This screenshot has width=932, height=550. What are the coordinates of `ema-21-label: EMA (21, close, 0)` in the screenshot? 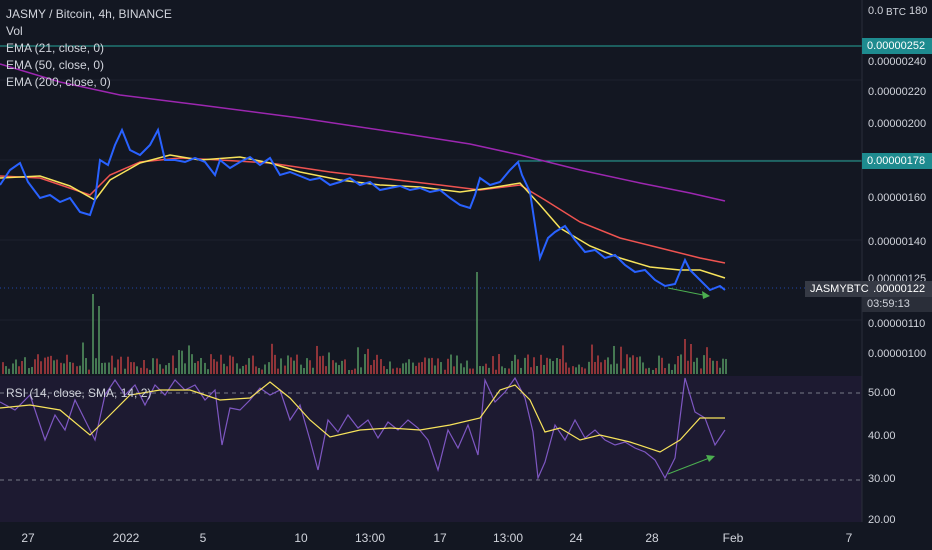 It's located at (89, 48).